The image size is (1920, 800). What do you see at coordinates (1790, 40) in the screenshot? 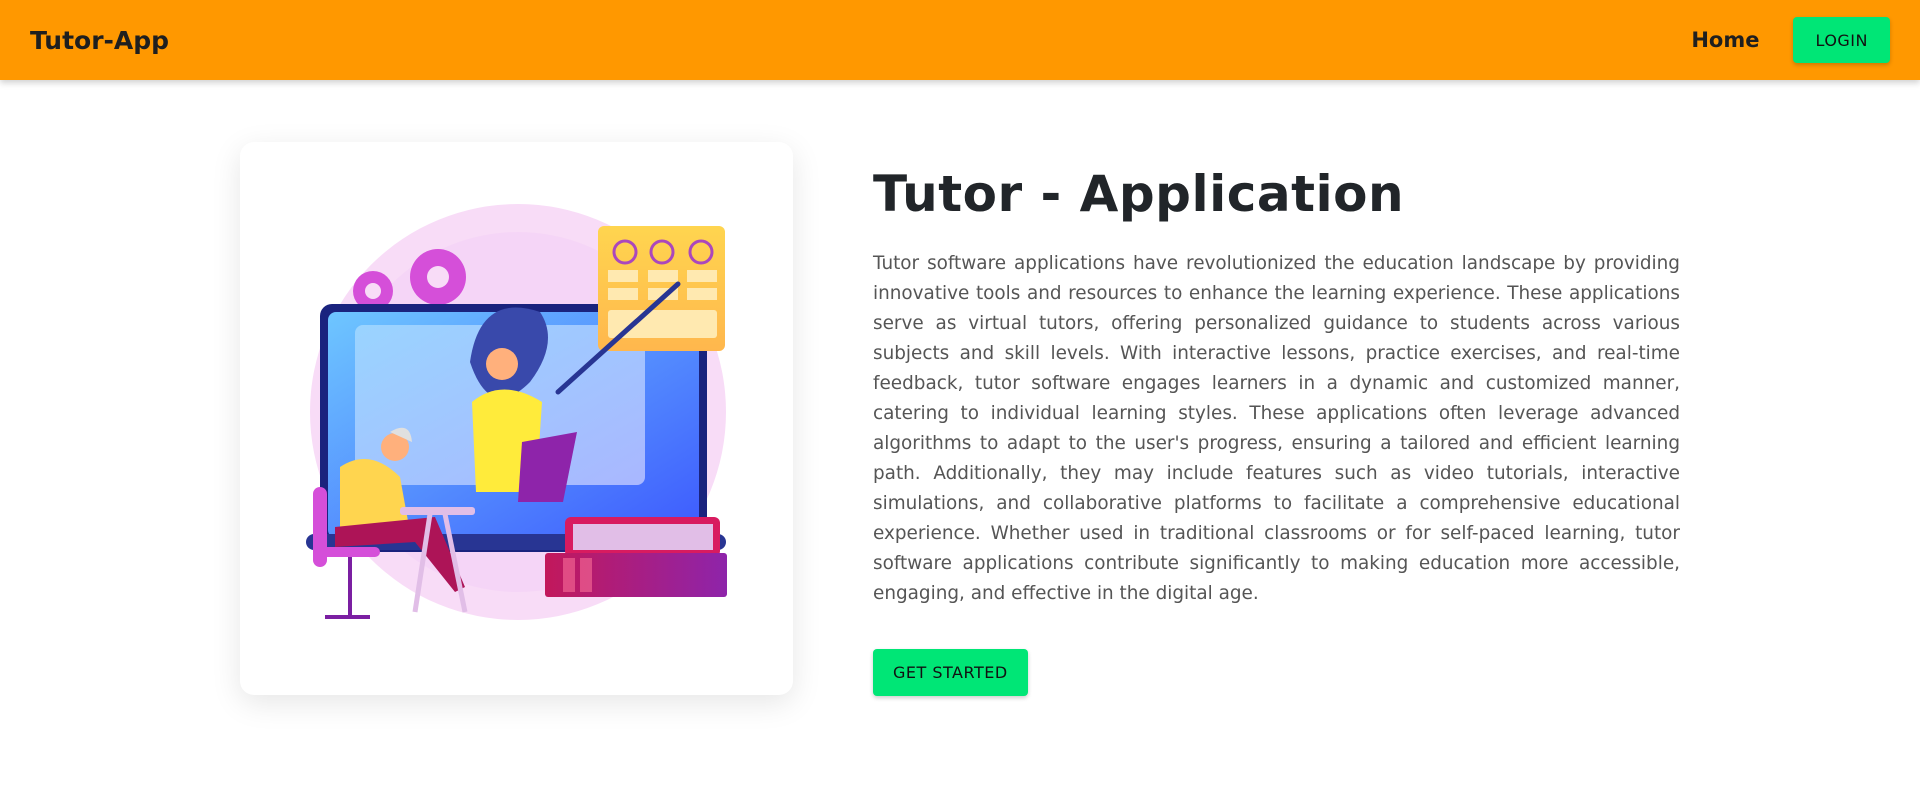
I see `nav-right: Home LOGIN` at bounding box center [1790, 40].